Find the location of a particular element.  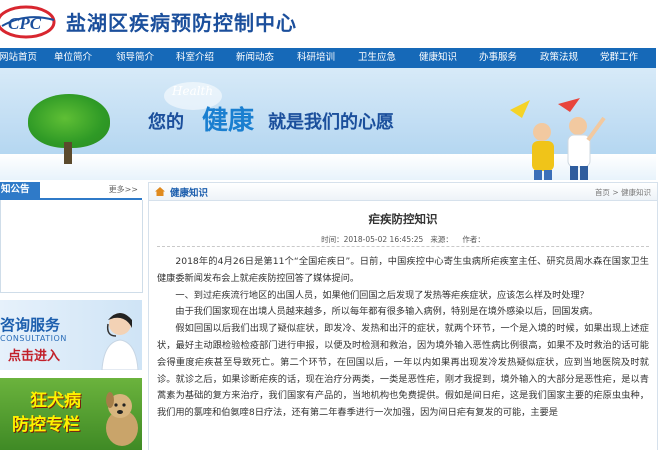

nav-item-departments: 科室介绍 is located at coordinates (195, 58).